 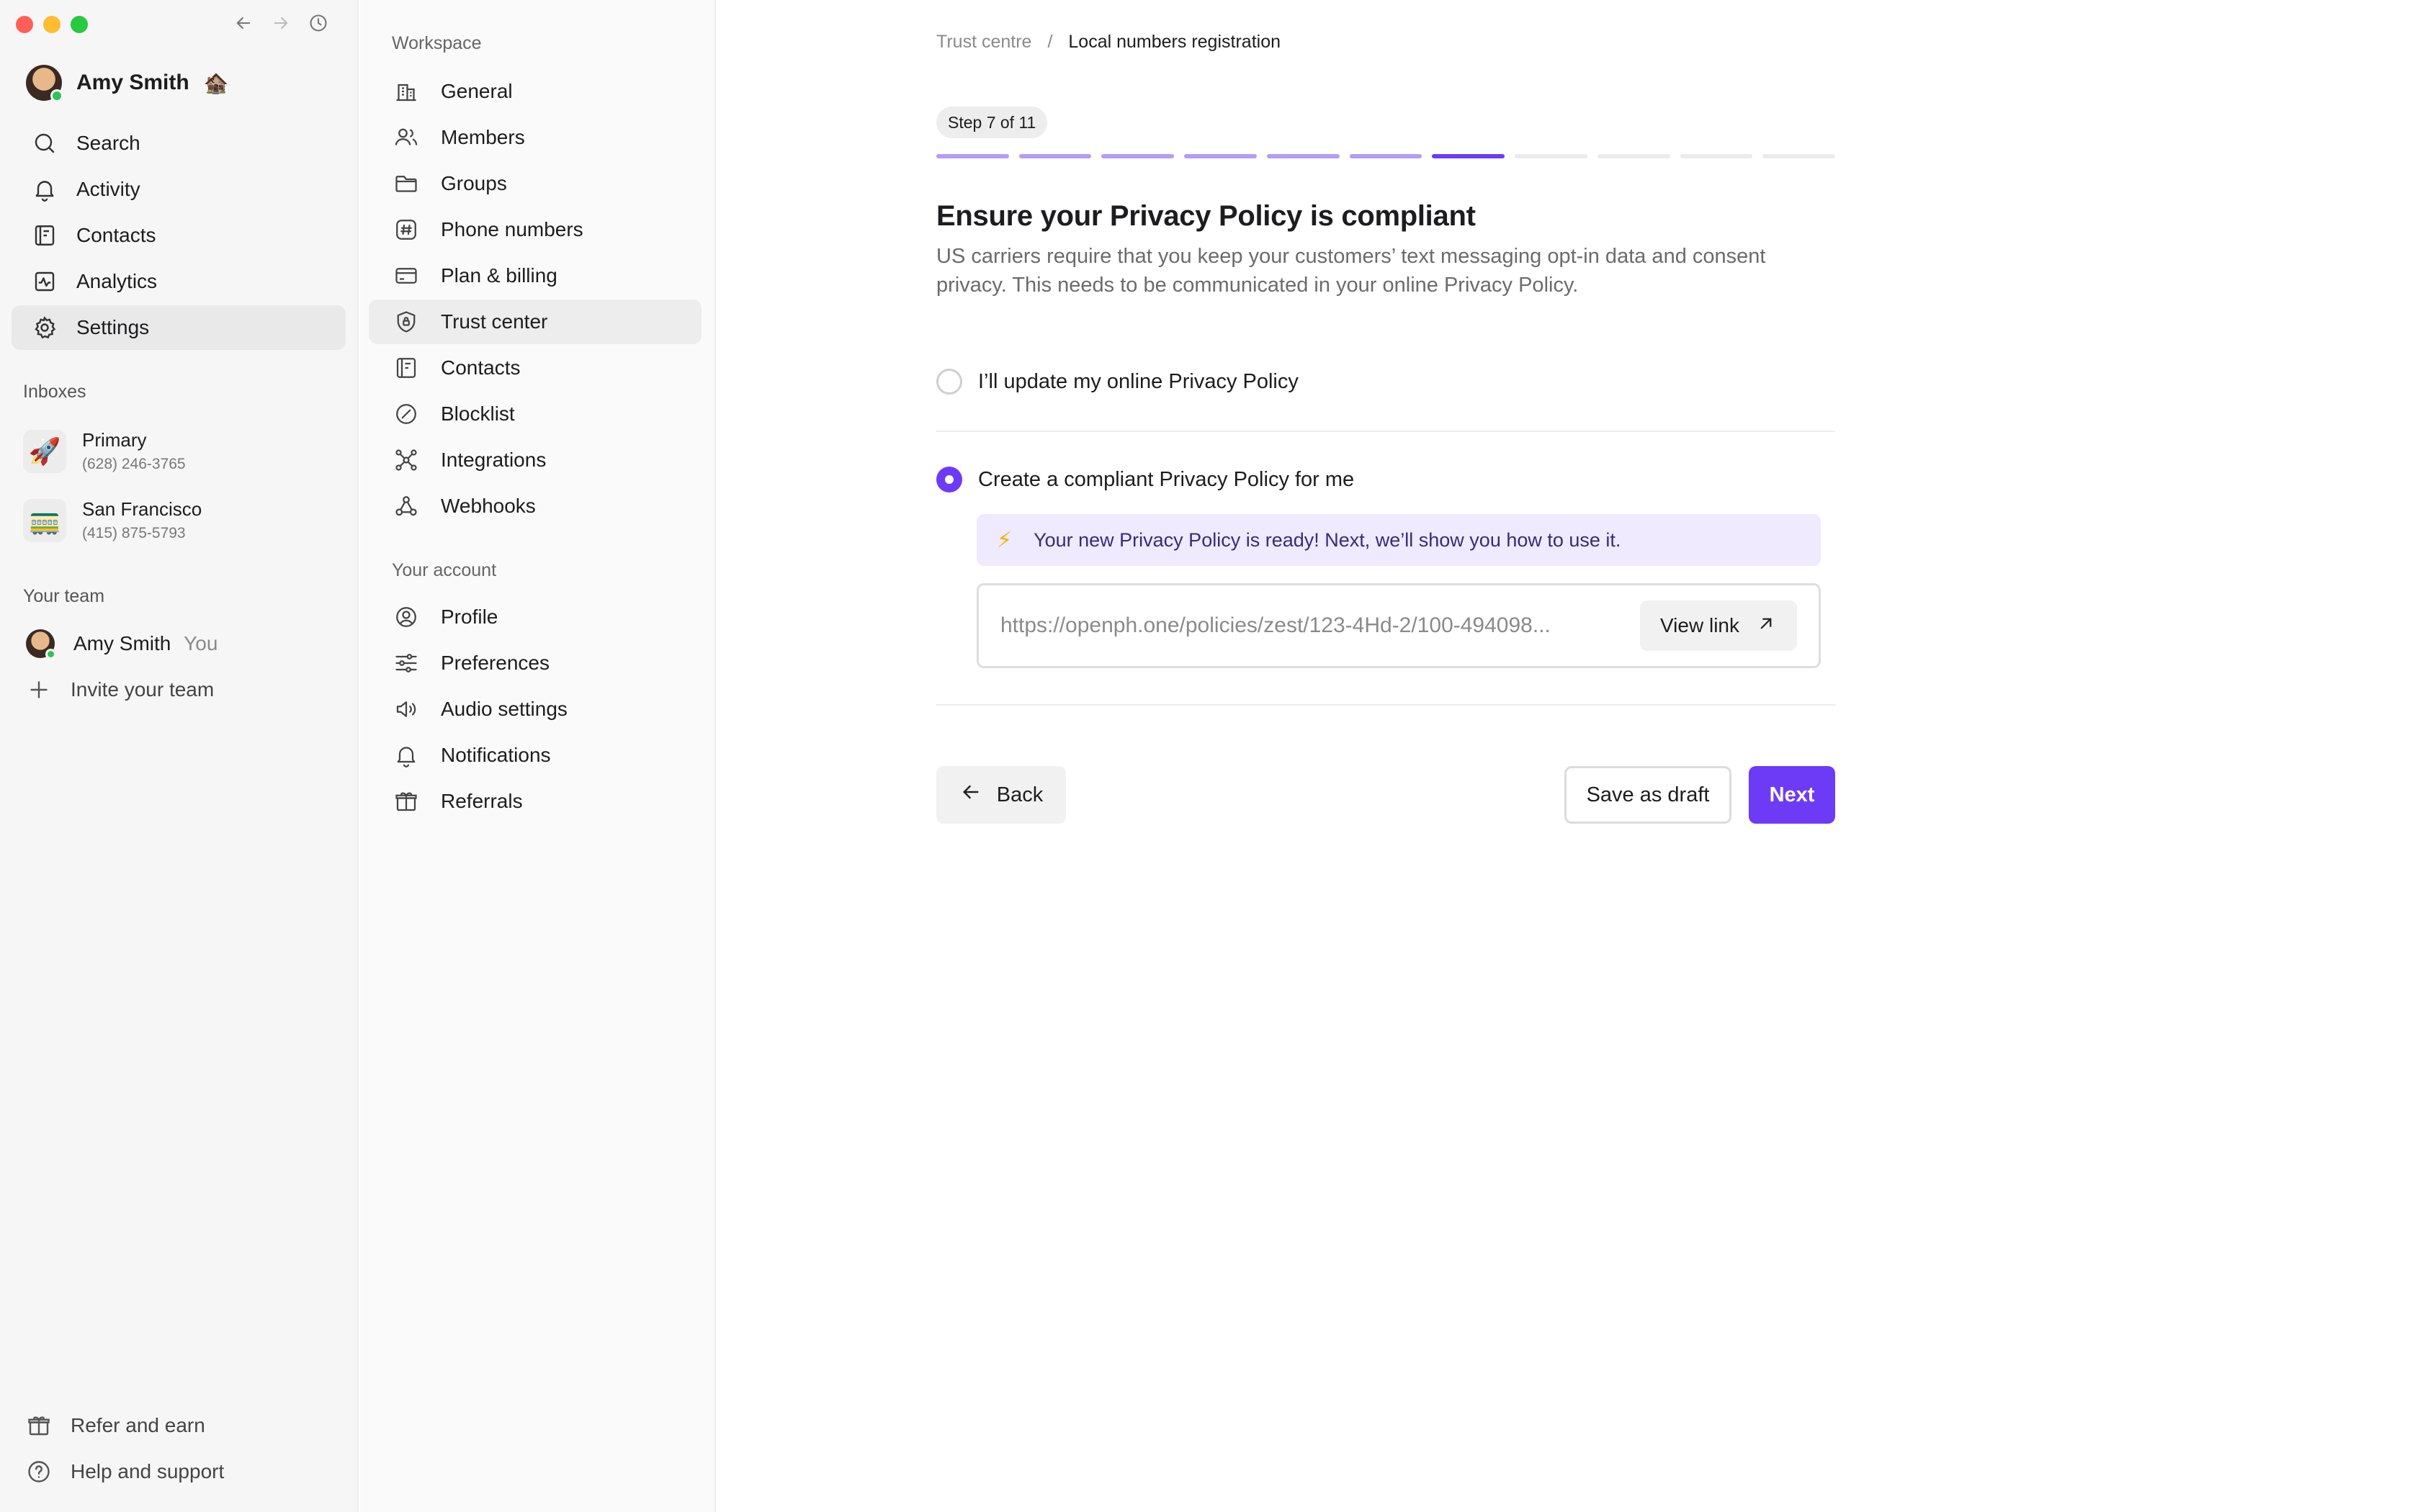 I want to click on workspace-heading: Workspace, so click(x=437, y=43).